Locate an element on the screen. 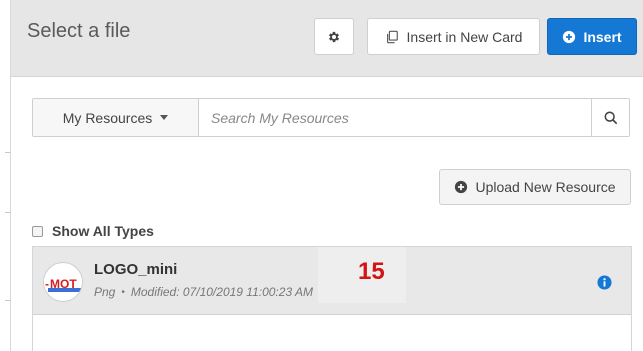  file-thumbnail: - MOT is located at coordinates (63, 282).